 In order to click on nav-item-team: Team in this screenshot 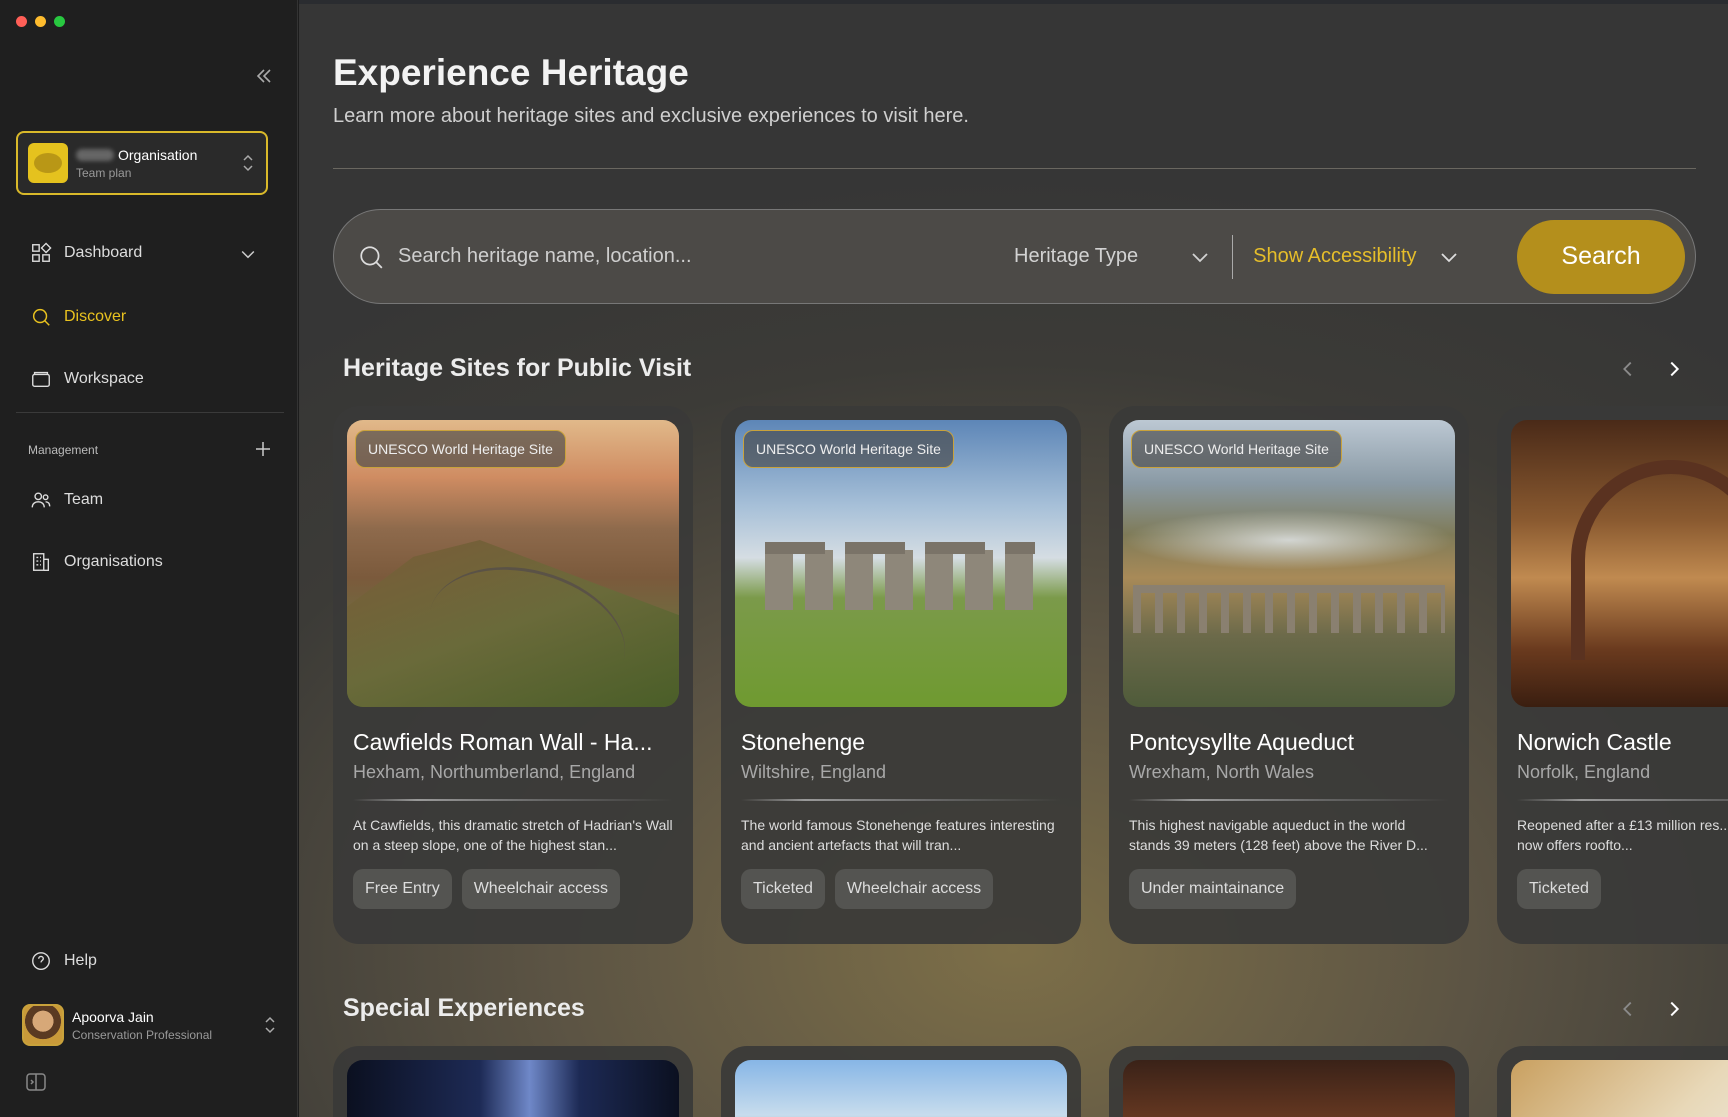, I will do `click(66, 500)`.